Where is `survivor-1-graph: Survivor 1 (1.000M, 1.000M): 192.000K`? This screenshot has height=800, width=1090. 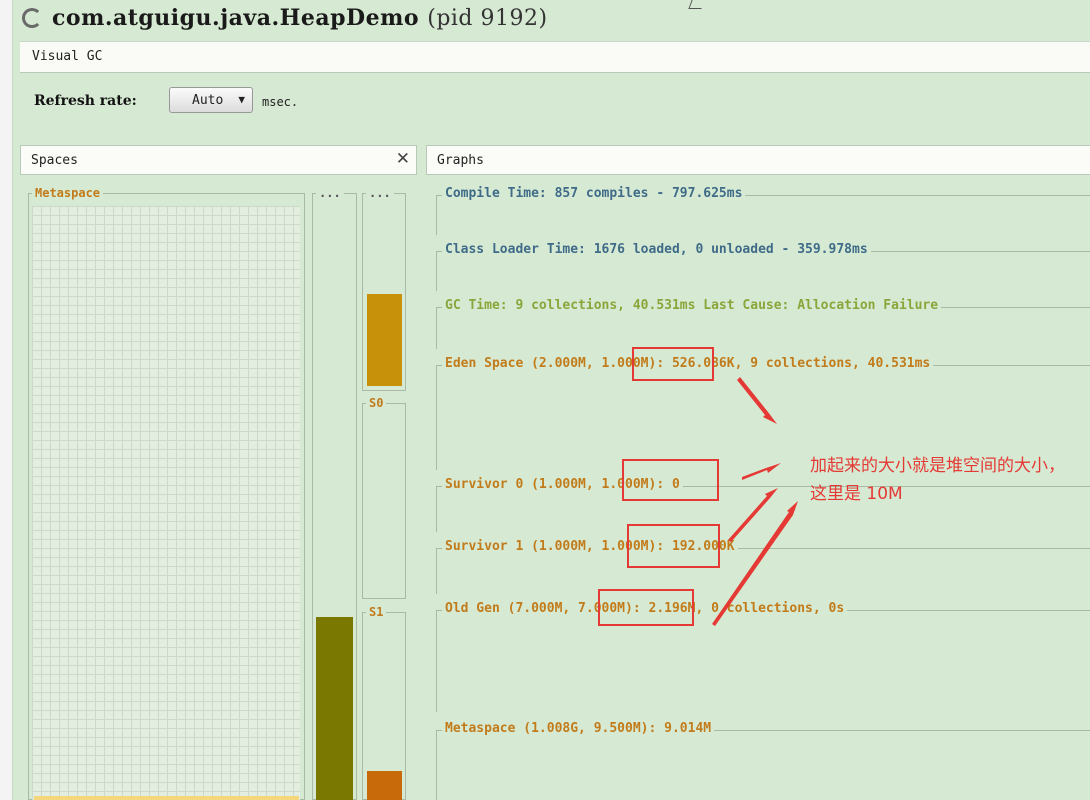
survivor-1-graph: Survivor 1 (1.000M, 1.000M): 192.000K is located at coordinates (763, 567).